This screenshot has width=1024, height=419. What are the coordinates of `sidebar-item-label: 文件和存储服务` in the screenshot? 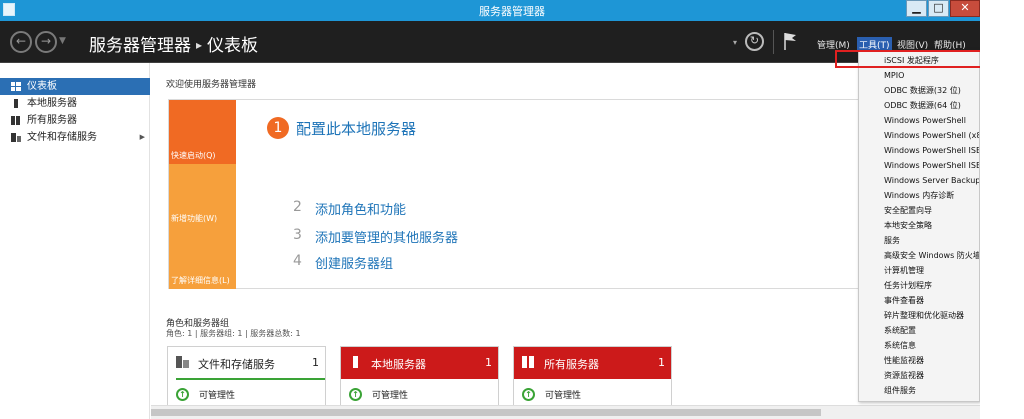 It's located at (62, 137).